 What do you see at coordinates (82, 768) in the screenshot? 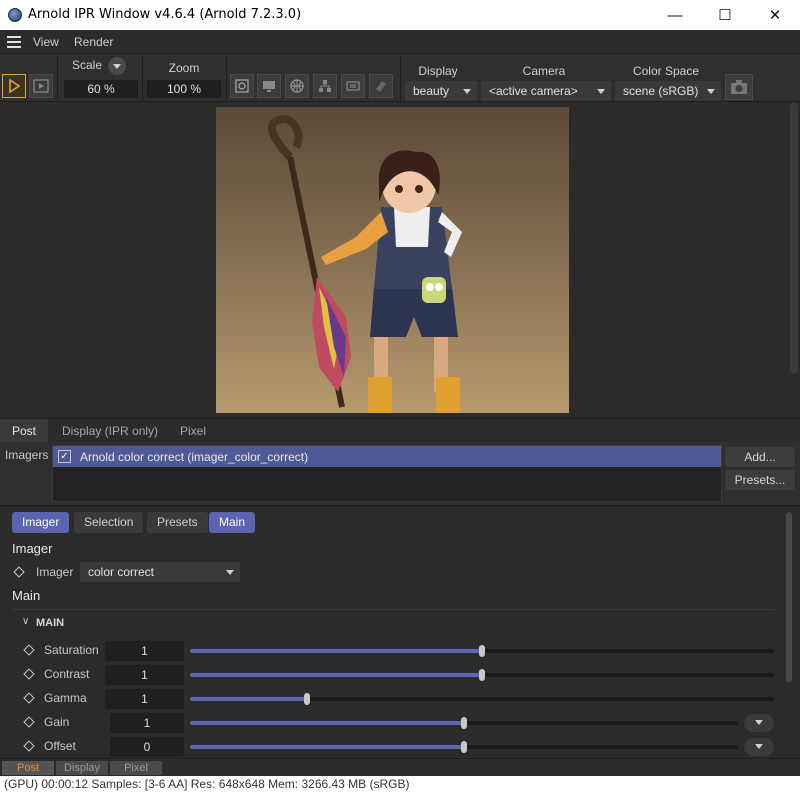
I see `bottom-tab-display: Display` at bounding box center [82, 768].